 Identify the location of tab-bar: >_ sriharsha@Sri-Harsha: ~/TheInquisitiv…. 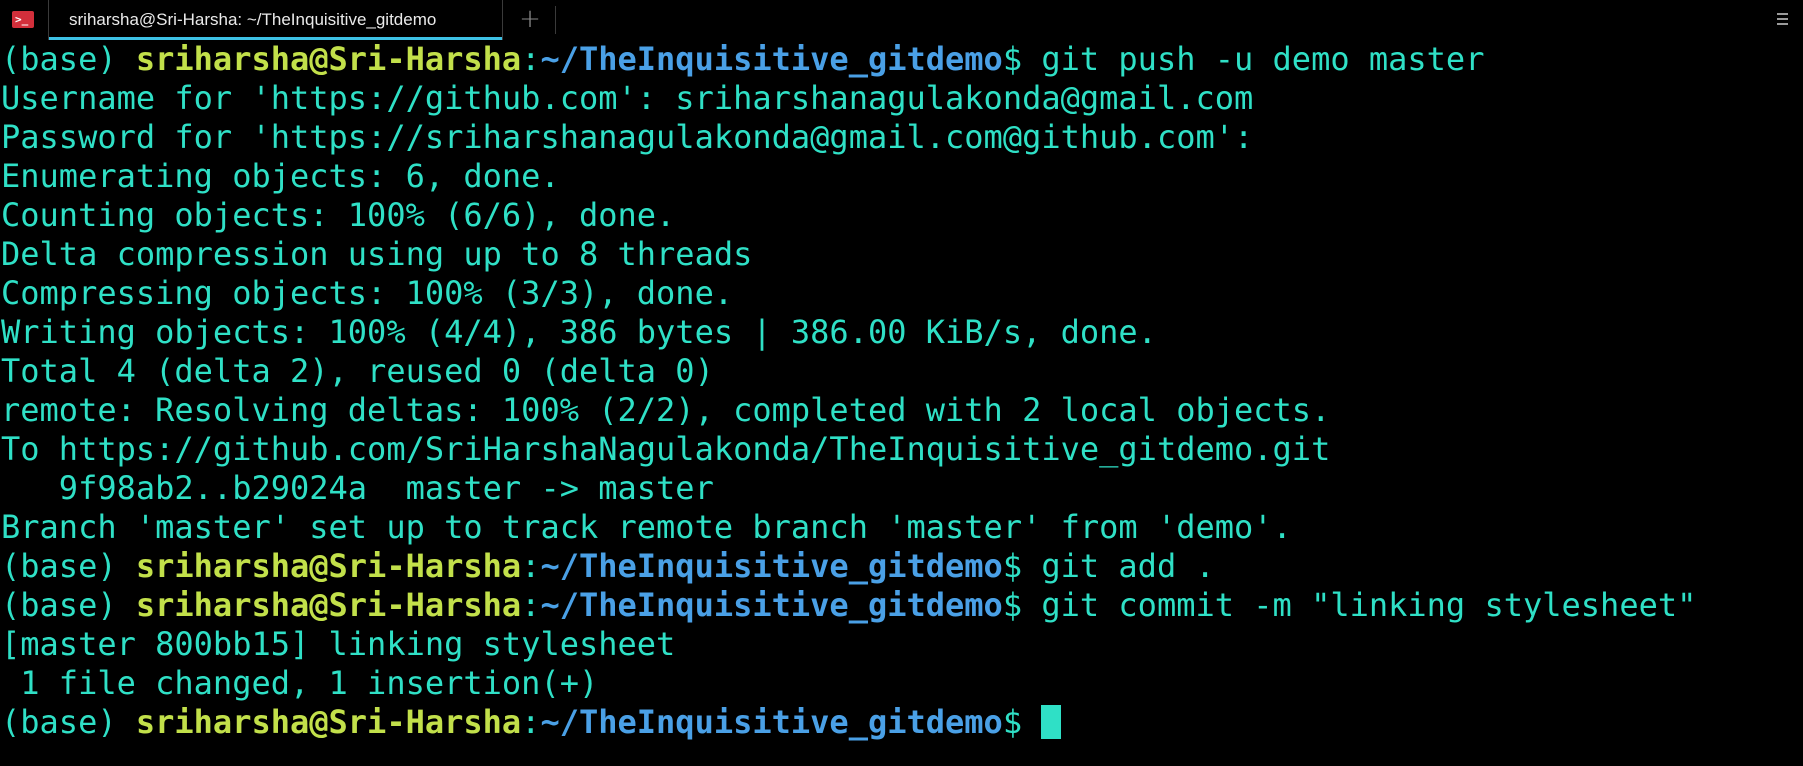
(901, 20).